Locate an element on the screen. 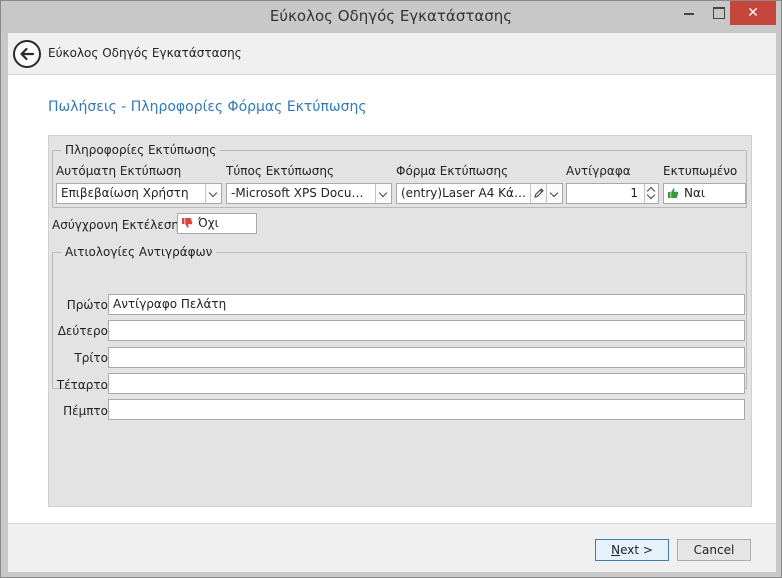 This screenshot has width=782, height=578. auto-print-value: Επιβεβαίωση Χρήστη is located at coordinates (125, 193).